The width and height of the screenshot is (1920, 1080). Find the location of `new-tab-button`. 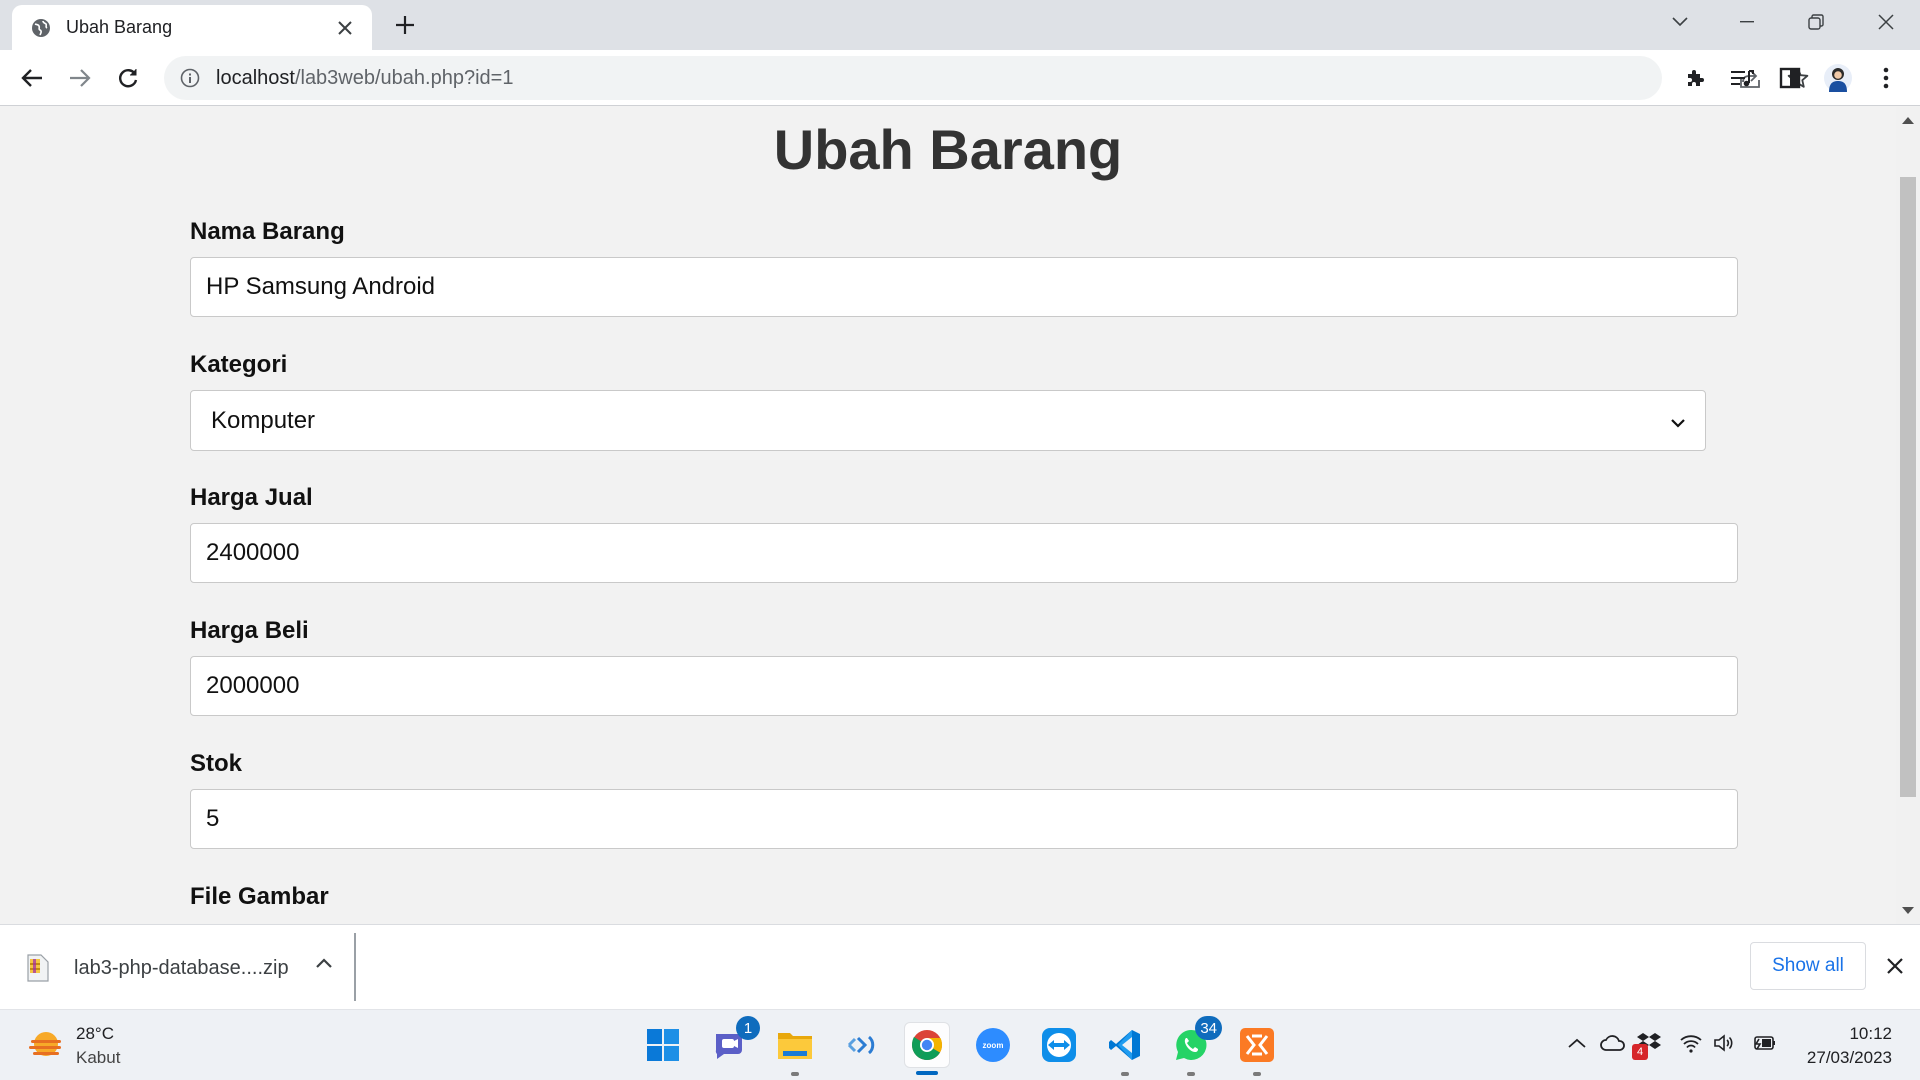

new-tab-button is located at coordinates (405, 25).